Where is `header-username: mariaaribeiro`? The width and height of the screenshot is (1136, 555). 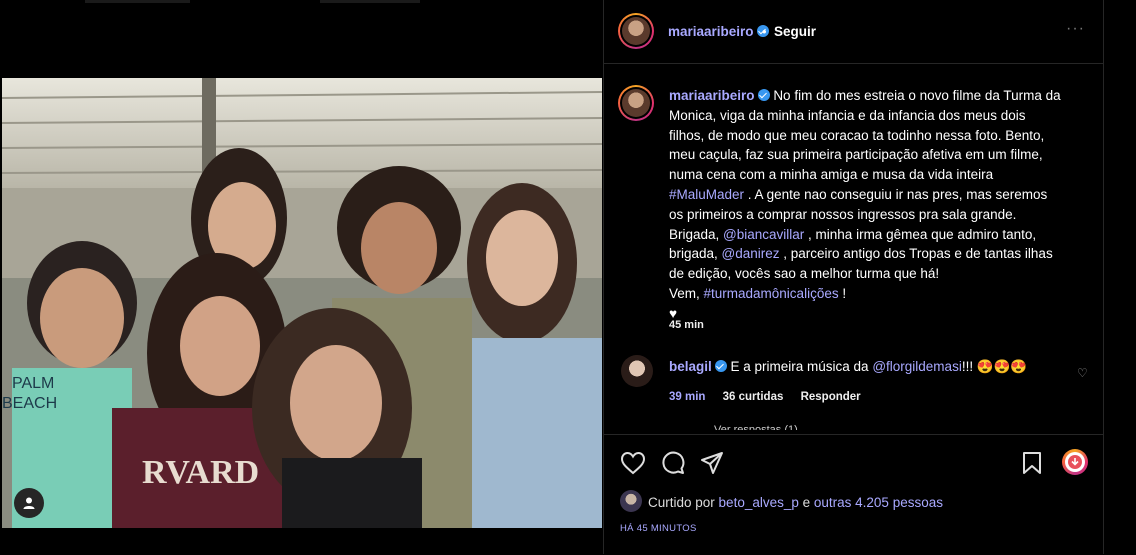
header-username: mariaaribeiro is located at coordinates (718, 31).